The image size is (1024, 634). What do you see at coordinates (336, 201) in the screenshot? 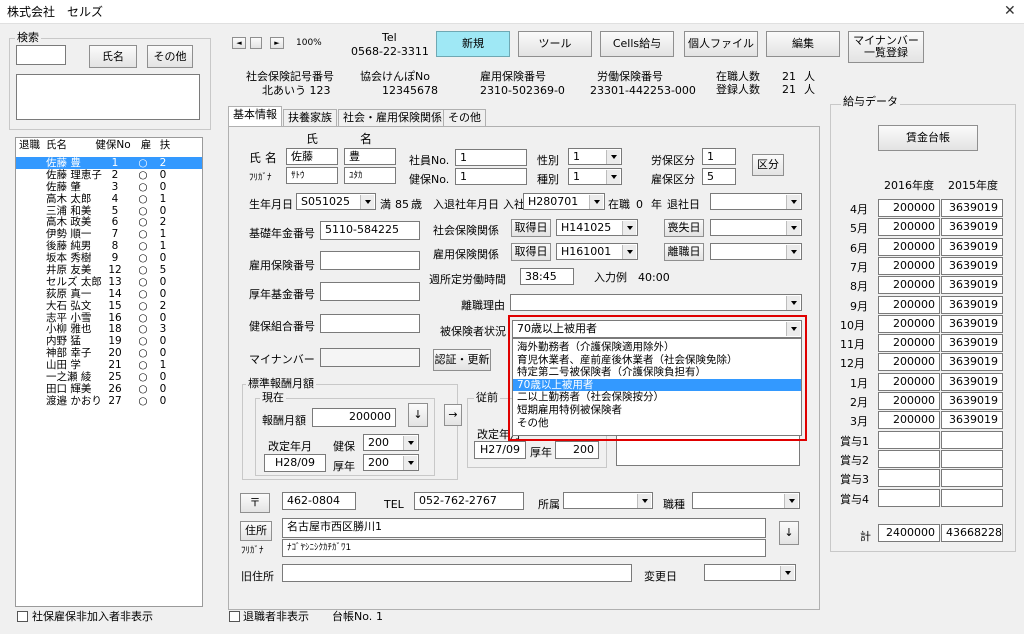
I see `birth-select: S051025` at bounding box center [336, 201].